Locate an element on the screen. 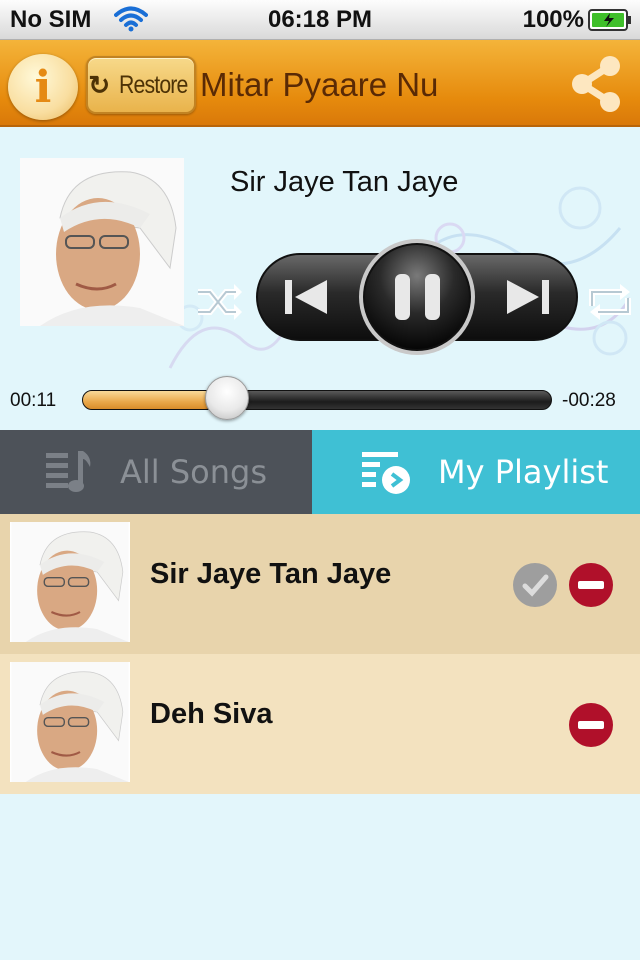 Image resolution: width=640 pixels, height=960 pixels. app-header: i ↻ Restore Mitar Pyaare Nu is located at coordinates (320, 83).